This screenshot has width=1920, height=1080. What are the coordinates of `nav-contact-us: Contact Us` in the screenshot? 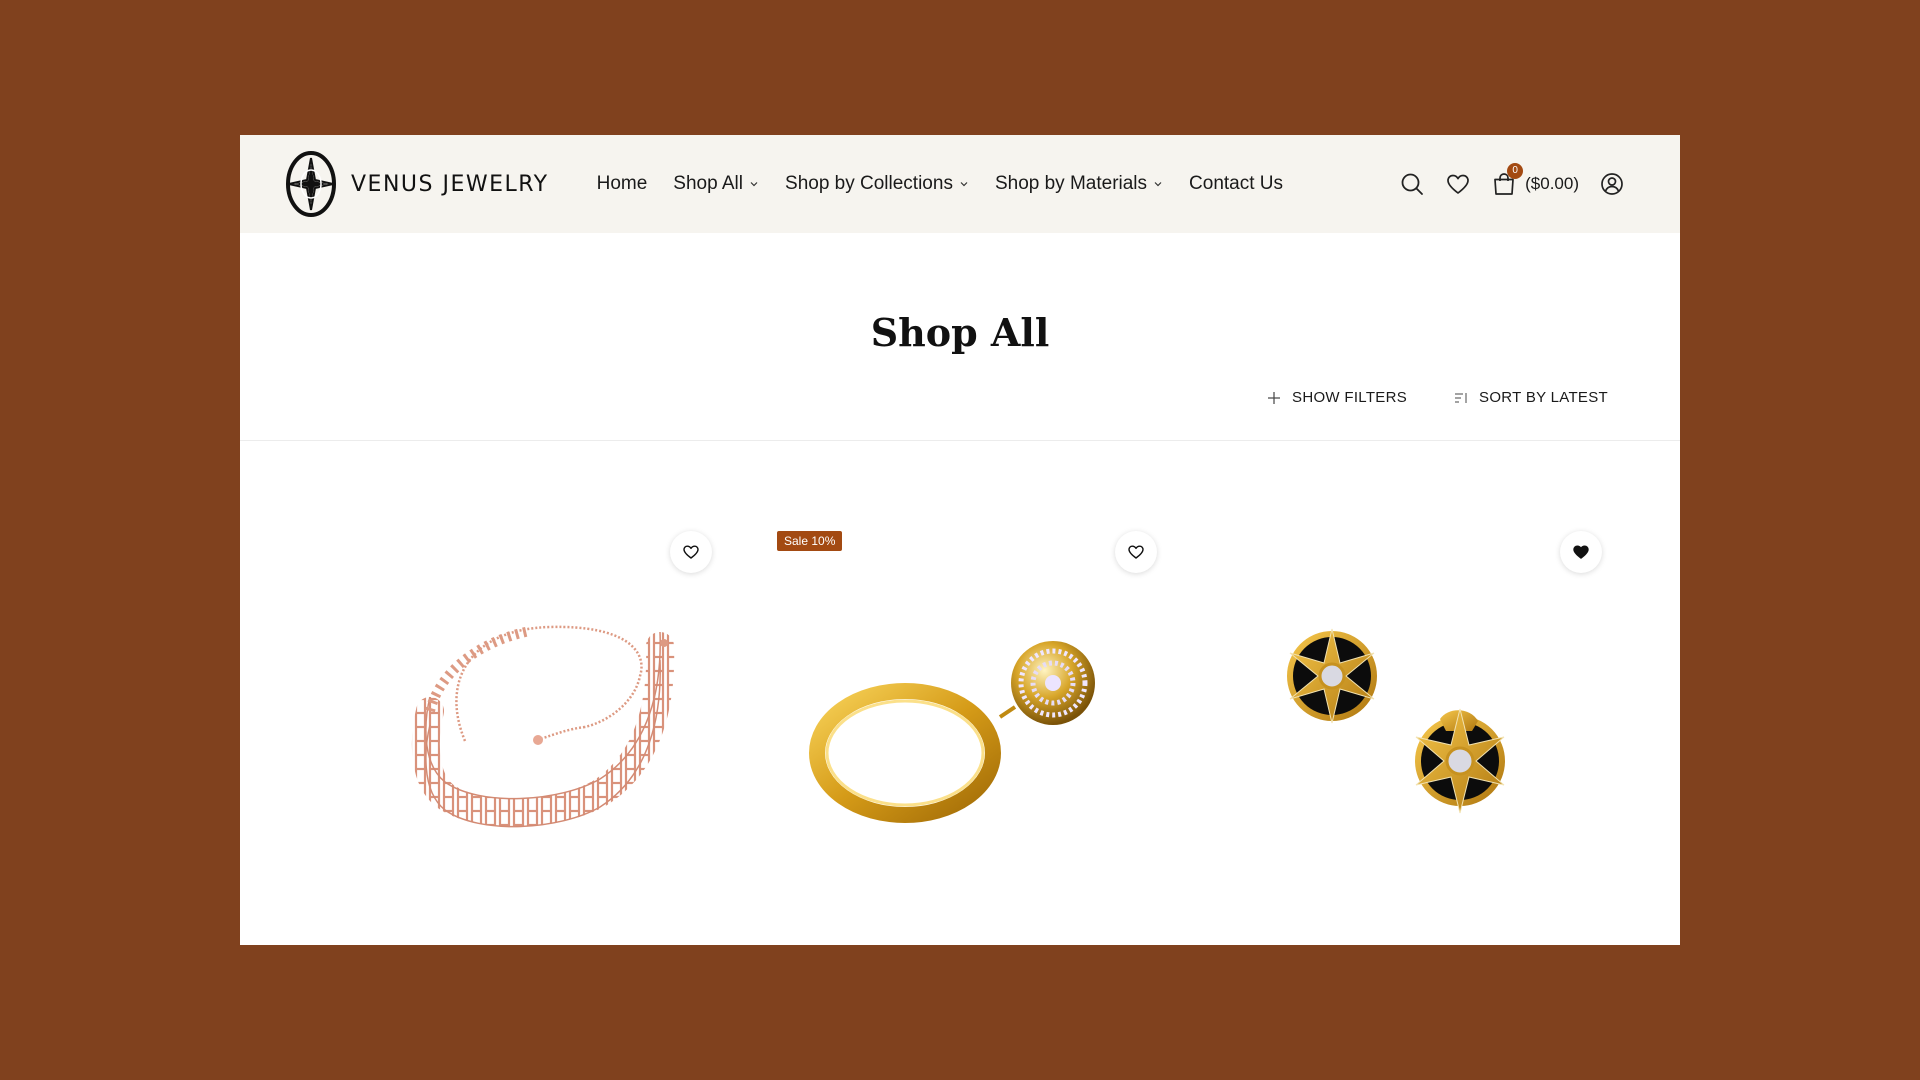 It's located at (1236, 184).